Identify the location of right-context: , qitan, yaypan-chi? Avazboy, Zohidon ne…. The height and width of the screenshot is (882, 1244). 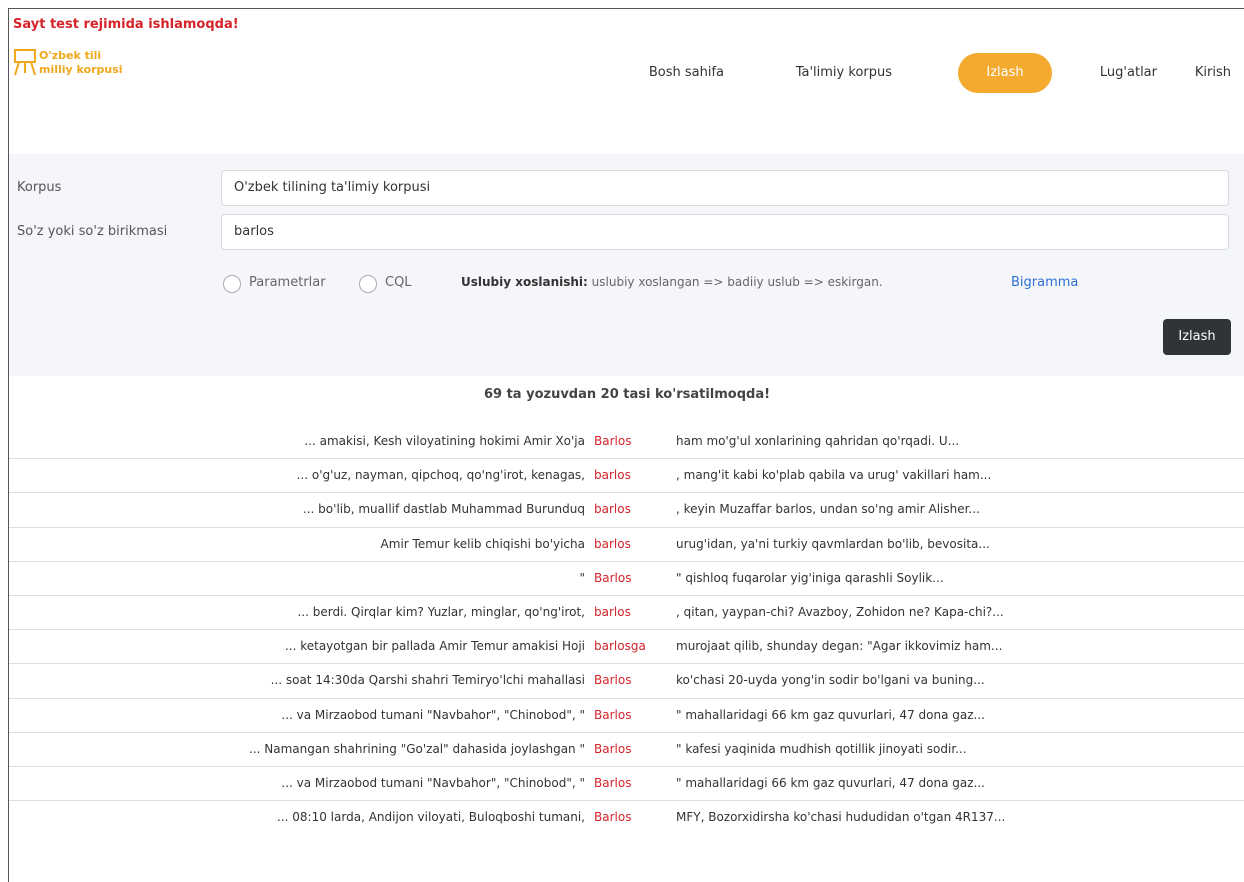
(840, 611).